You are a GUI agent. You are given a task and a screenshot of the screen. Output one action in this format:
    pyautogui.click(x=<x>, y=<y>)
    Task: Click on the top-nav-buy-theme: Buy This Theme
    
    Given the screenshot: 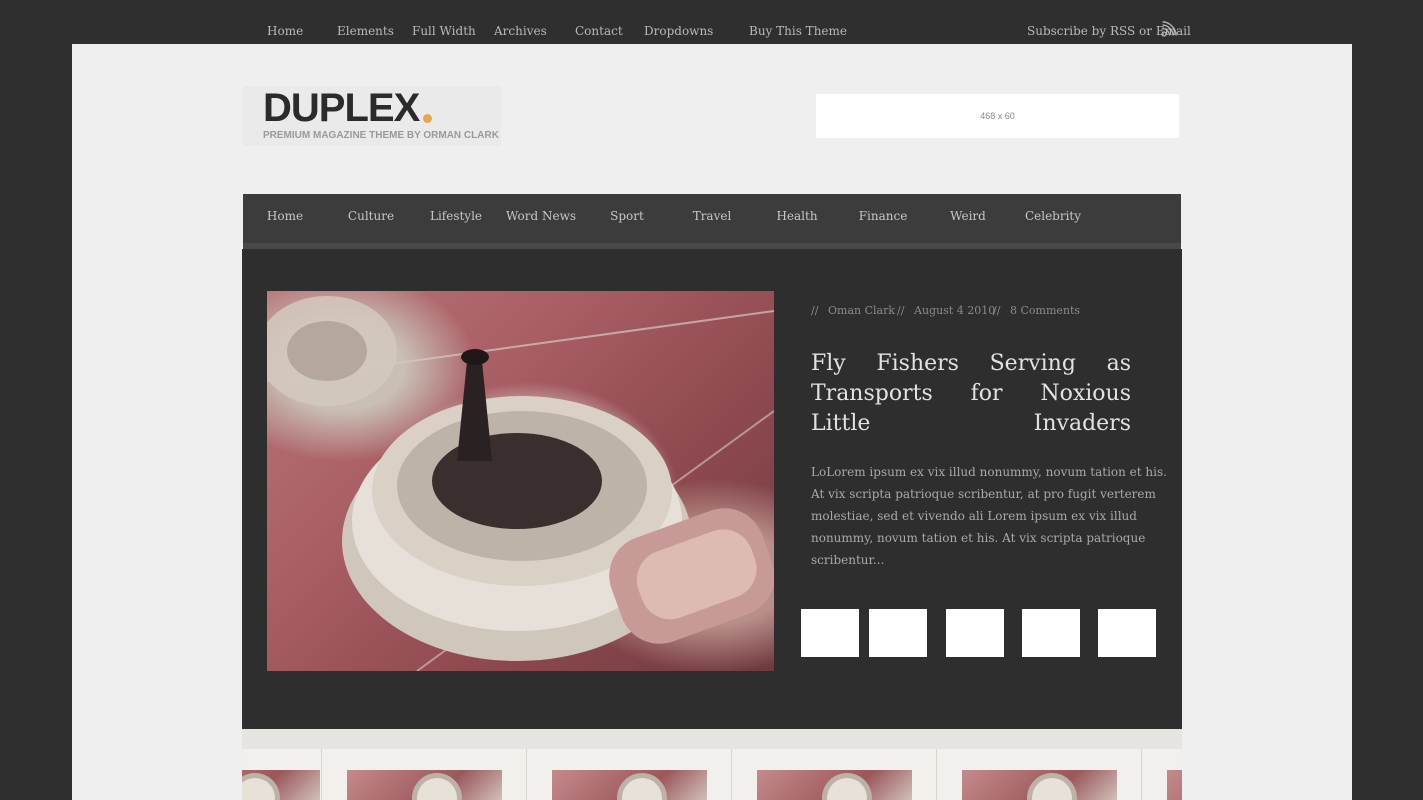 What is the action you would take?
    pyautogui.click(x=798, y=31)
    